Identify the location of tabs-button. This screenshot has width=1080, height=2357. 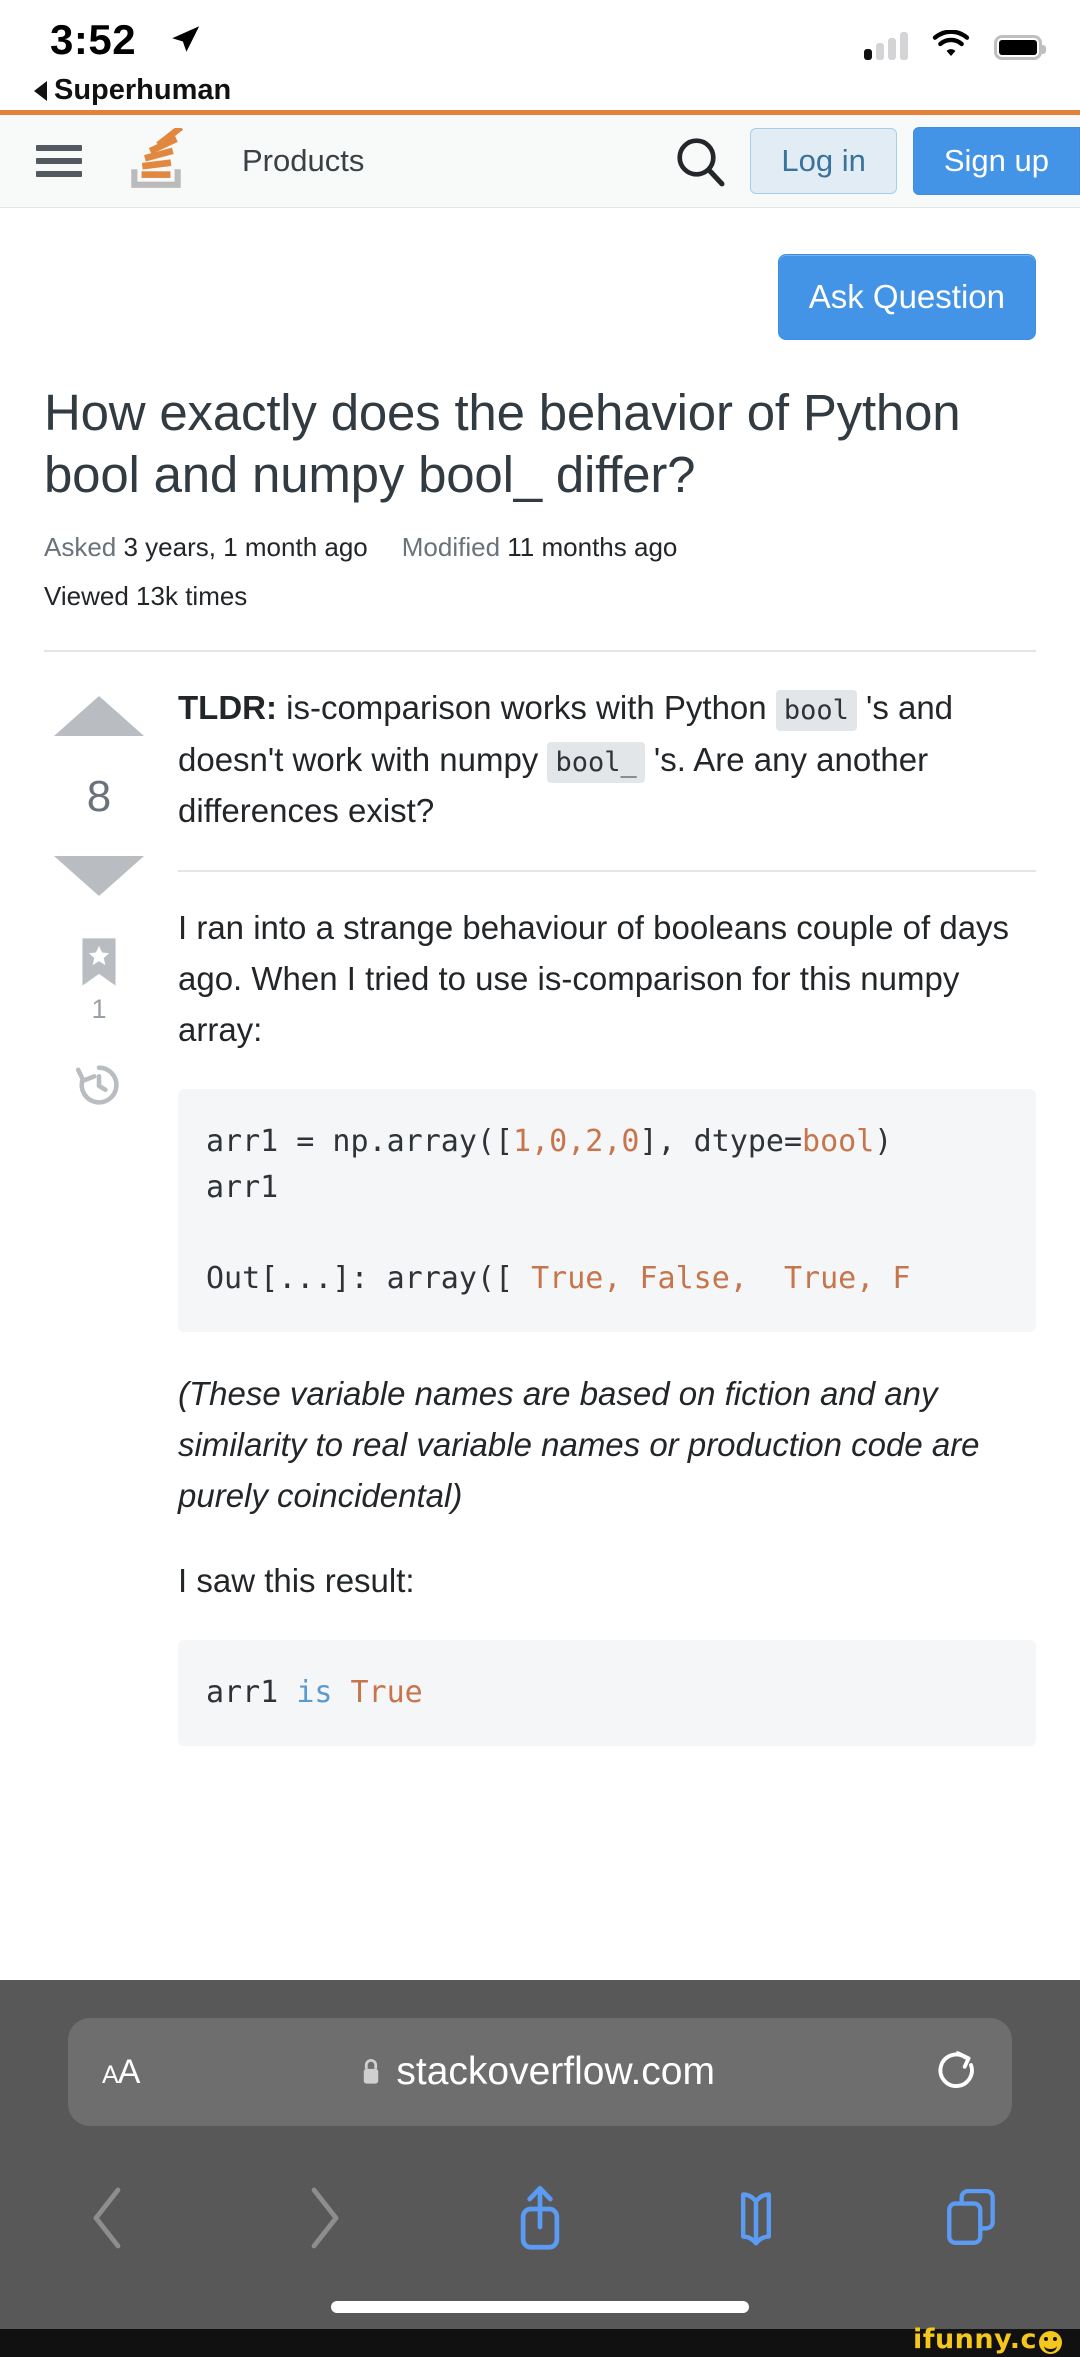
(972, 2218).